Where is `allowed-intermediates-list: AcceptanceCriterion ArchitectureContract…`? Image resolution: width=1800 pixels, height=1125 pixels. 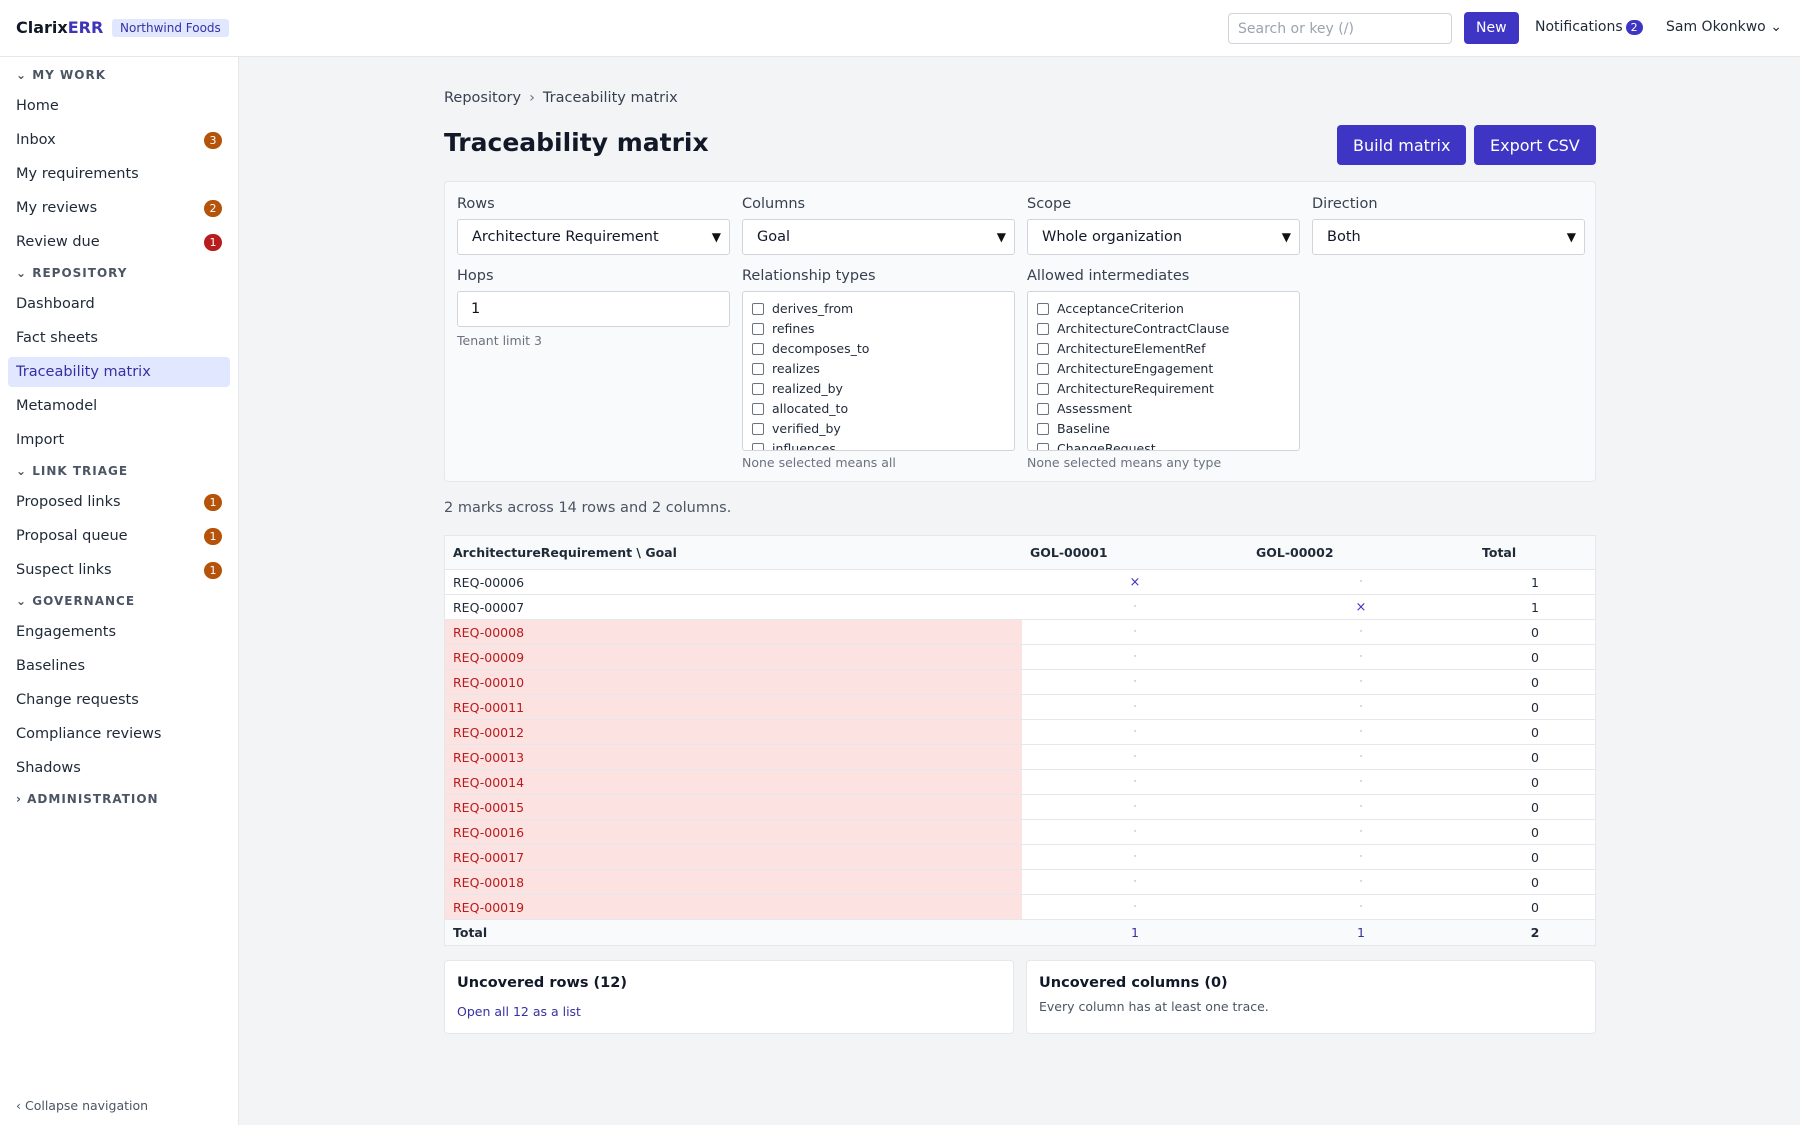
allowed-intermediates-list: AcceptanceCriterion ArchitectureContract… is located at coordinates (1163, 371).